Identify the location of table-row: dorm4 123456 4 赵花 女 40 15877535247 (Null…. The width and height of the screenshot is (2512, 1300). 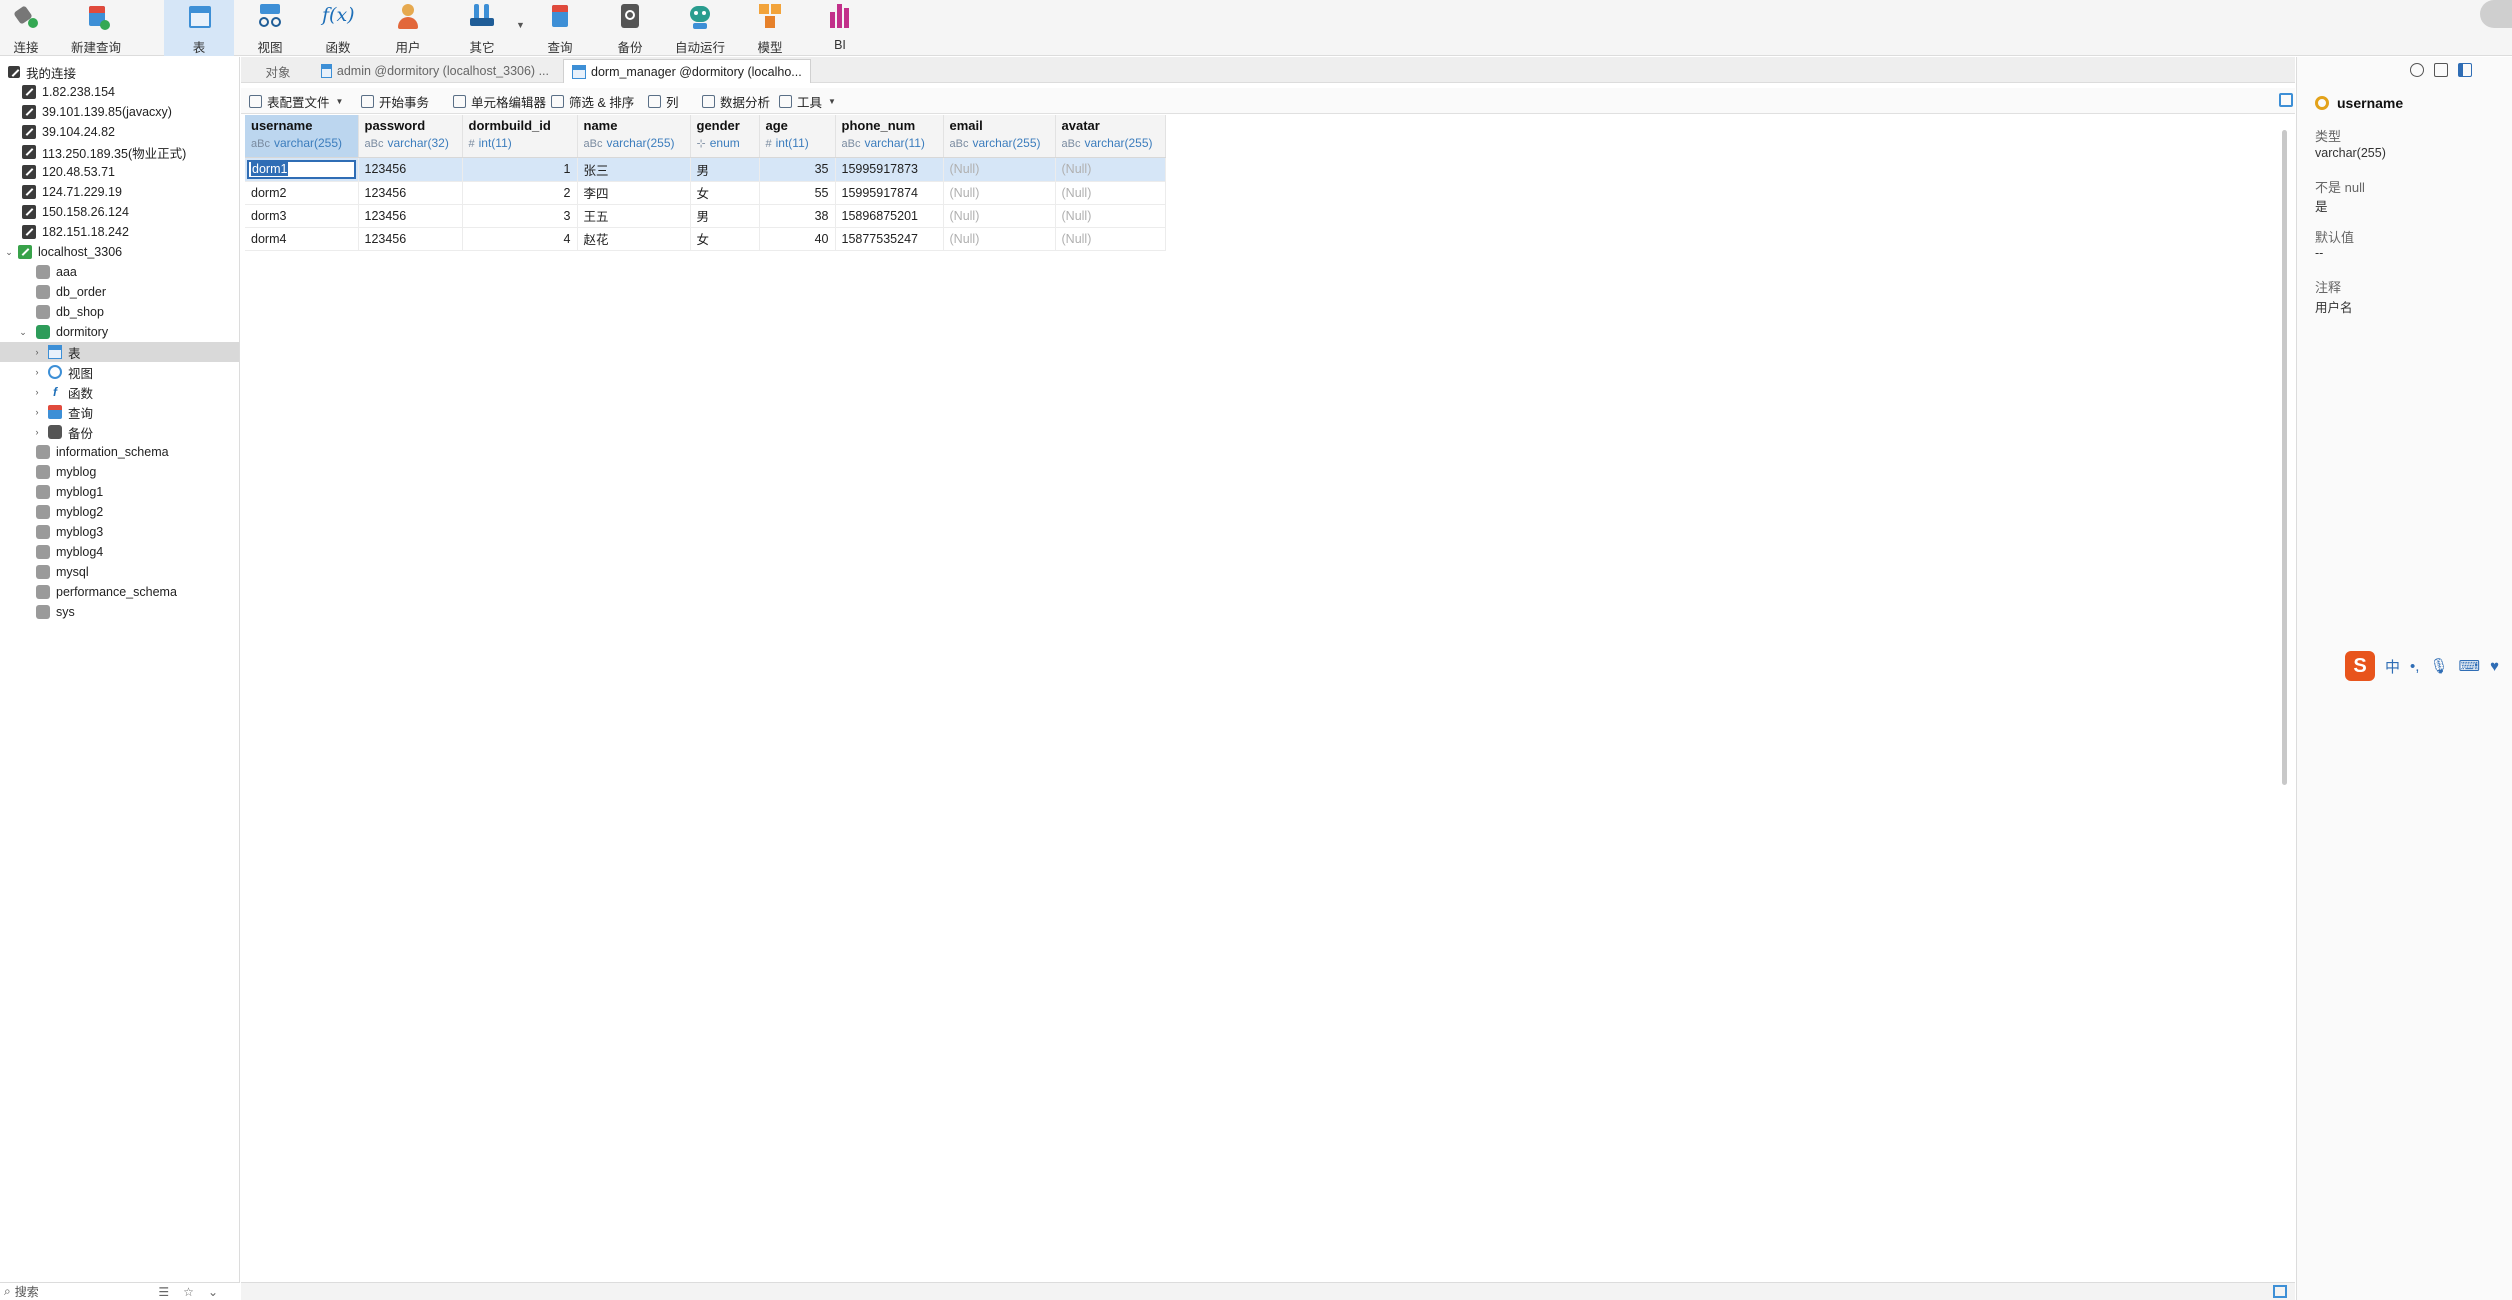
(705, 239).